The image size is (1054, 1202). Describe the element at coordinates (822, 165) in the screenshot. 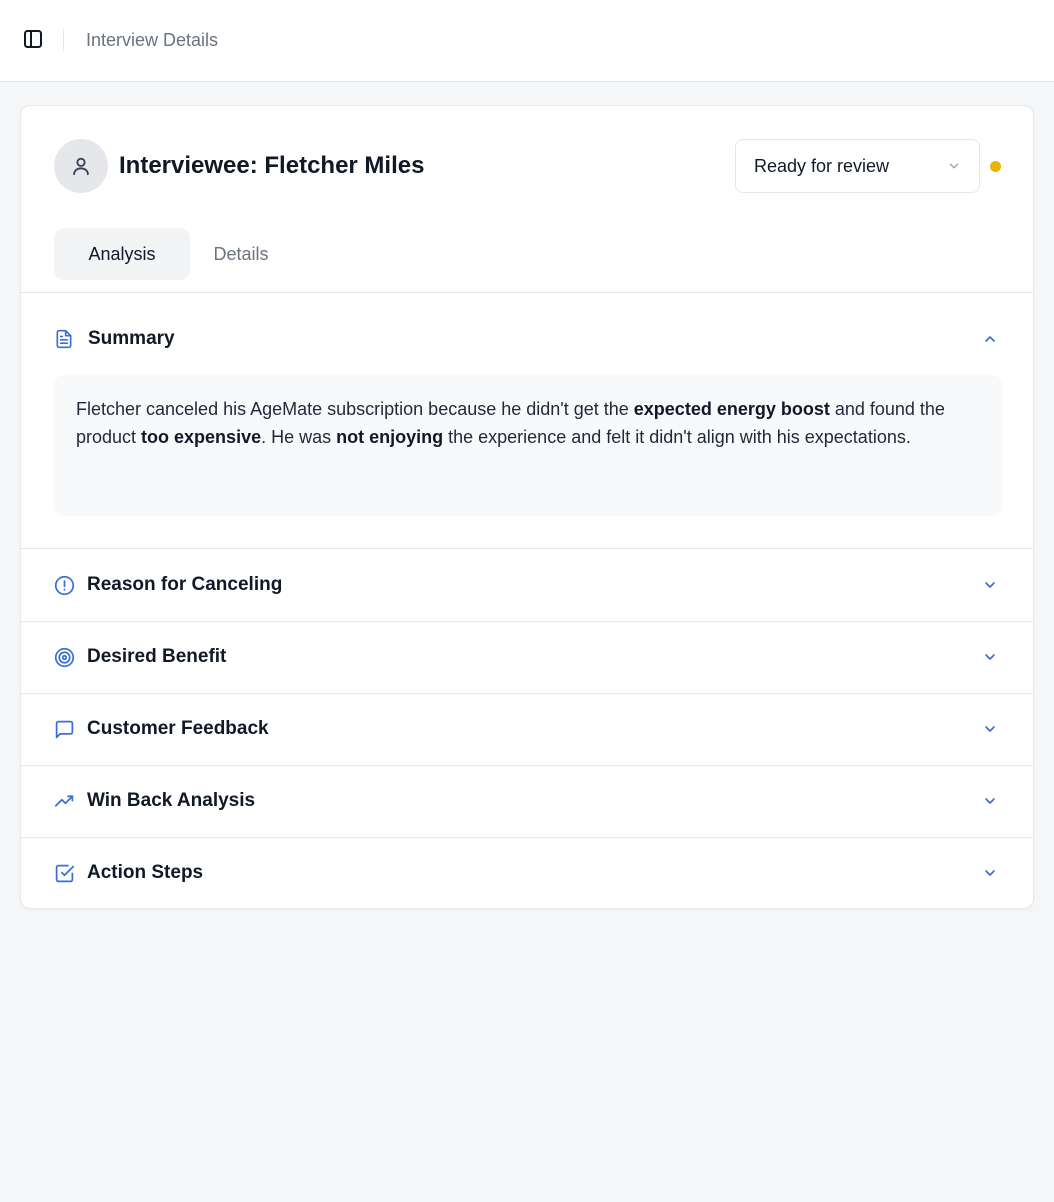

I see `status-select-value: Ready for review` at that location.